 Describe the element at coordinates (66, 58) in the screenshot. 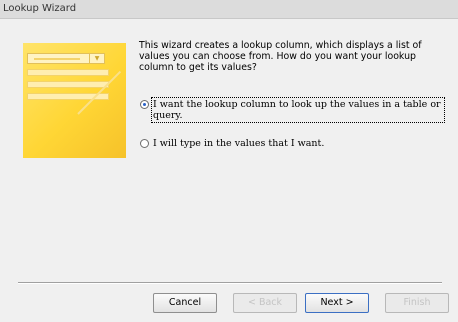

I see `dropdown-illustration: ▼` at that location.